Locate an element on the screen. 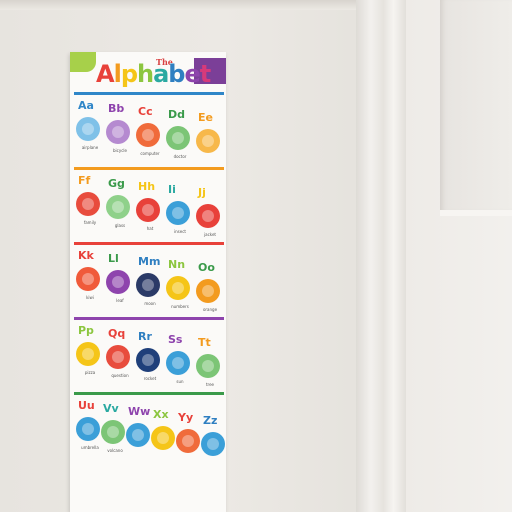  letter-cell: Aa airplane is located at coordinates (89, 131).